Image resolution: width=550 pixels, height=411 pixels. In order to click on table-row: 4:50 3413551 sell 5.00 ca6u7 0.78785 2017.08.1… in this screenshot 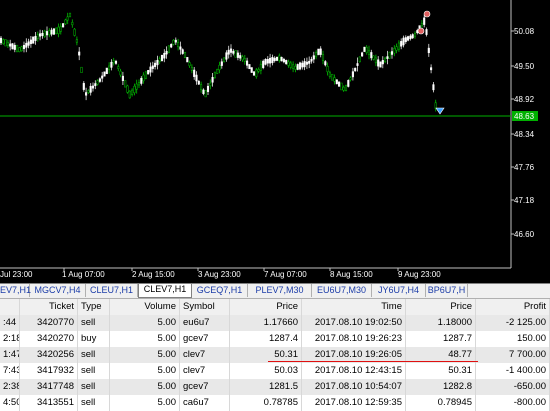, I will do `click(275, 403)`.